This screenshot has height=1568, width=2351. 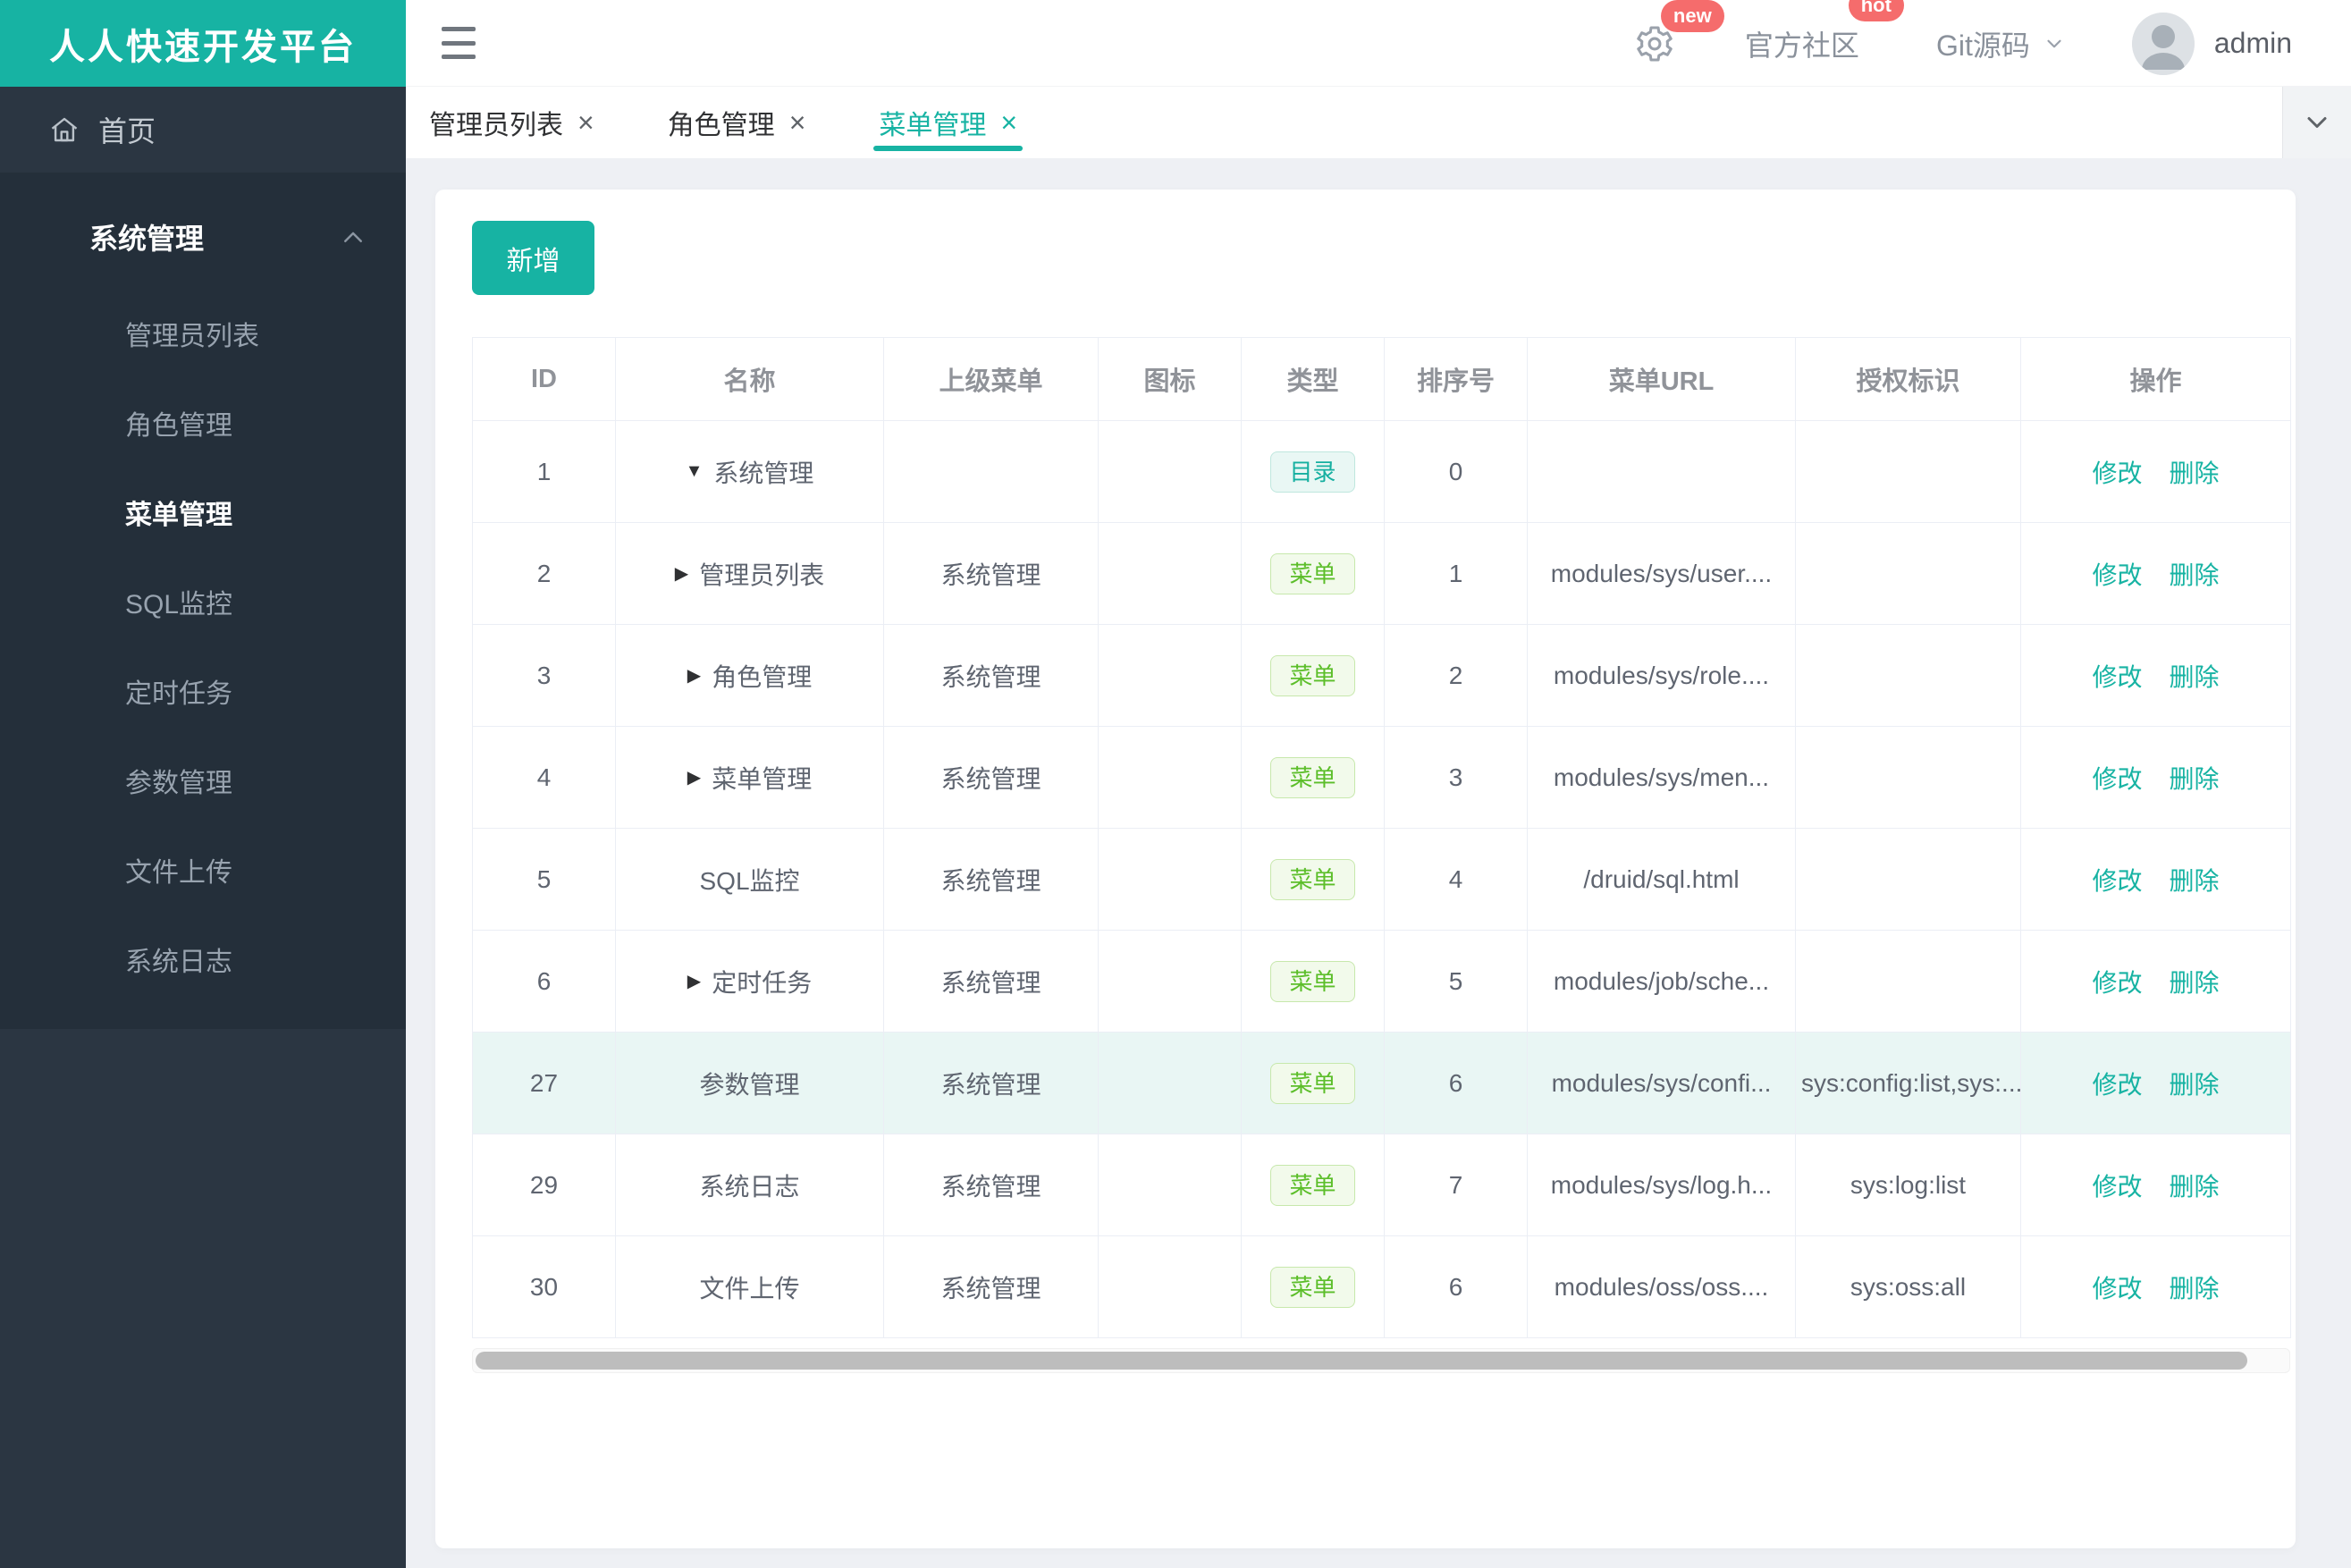 What do you see at coordinates (203, 130) in the screenshot?
I see `sidebar-item-home: 首页` at bounding box center [203, 130].